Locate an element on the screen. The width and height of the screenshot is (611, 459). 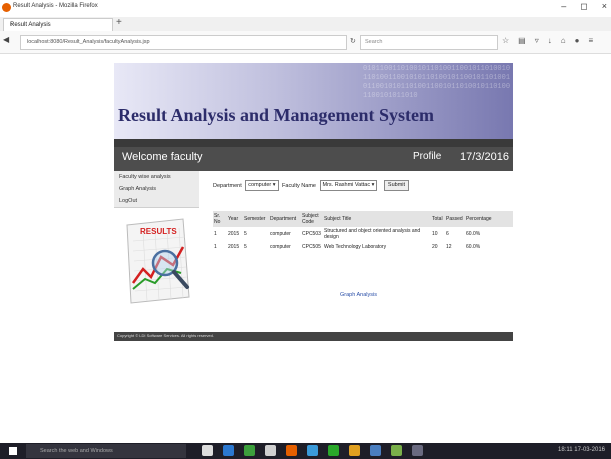
reading-list-icon: ▤ is located at coordinates (522, 40).